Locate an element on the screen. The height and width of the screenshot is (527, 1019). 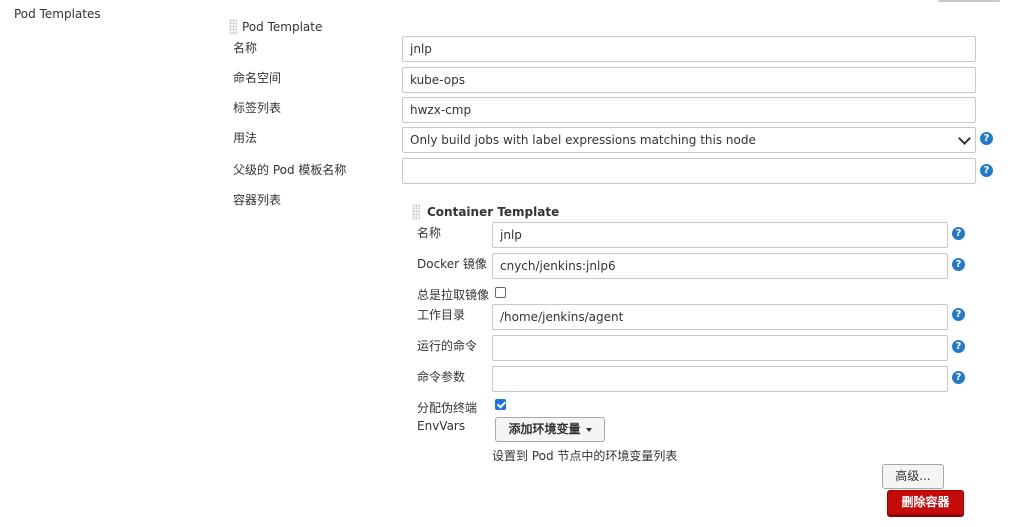
workdir-label: 工作目录 is located at coordinates (441, 315).